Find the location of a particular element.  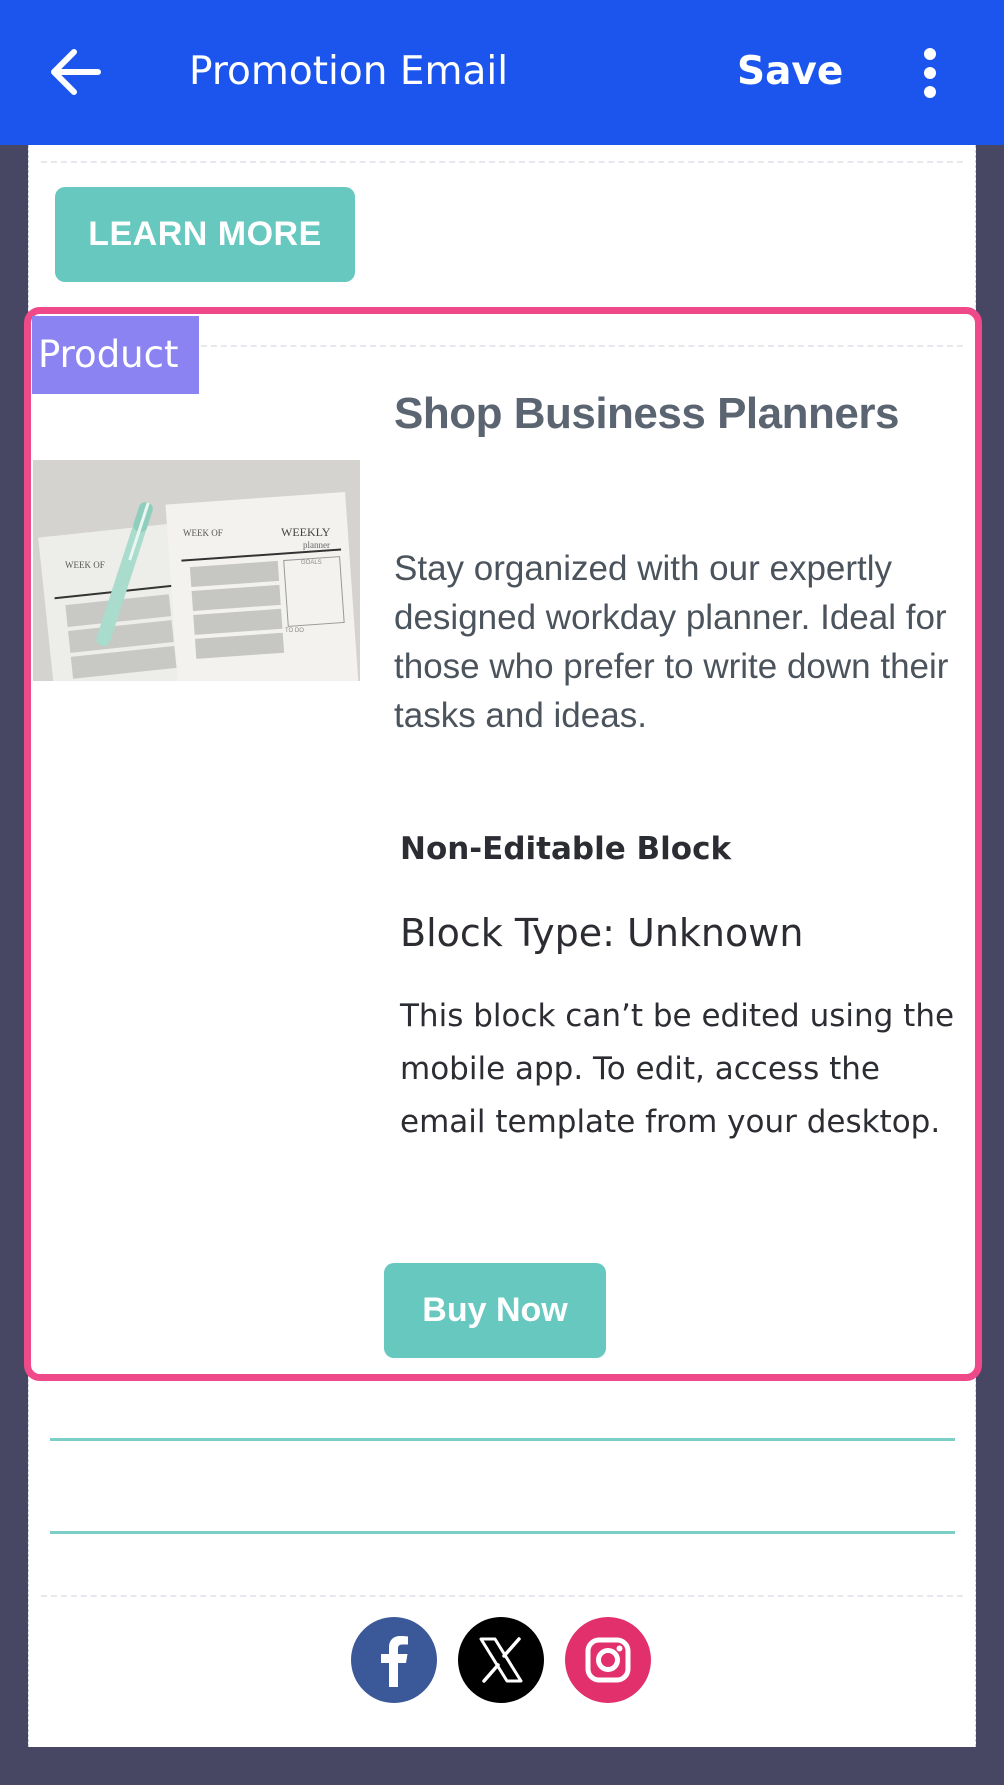

back-arrow-icon is located at coordinates (76, 72).